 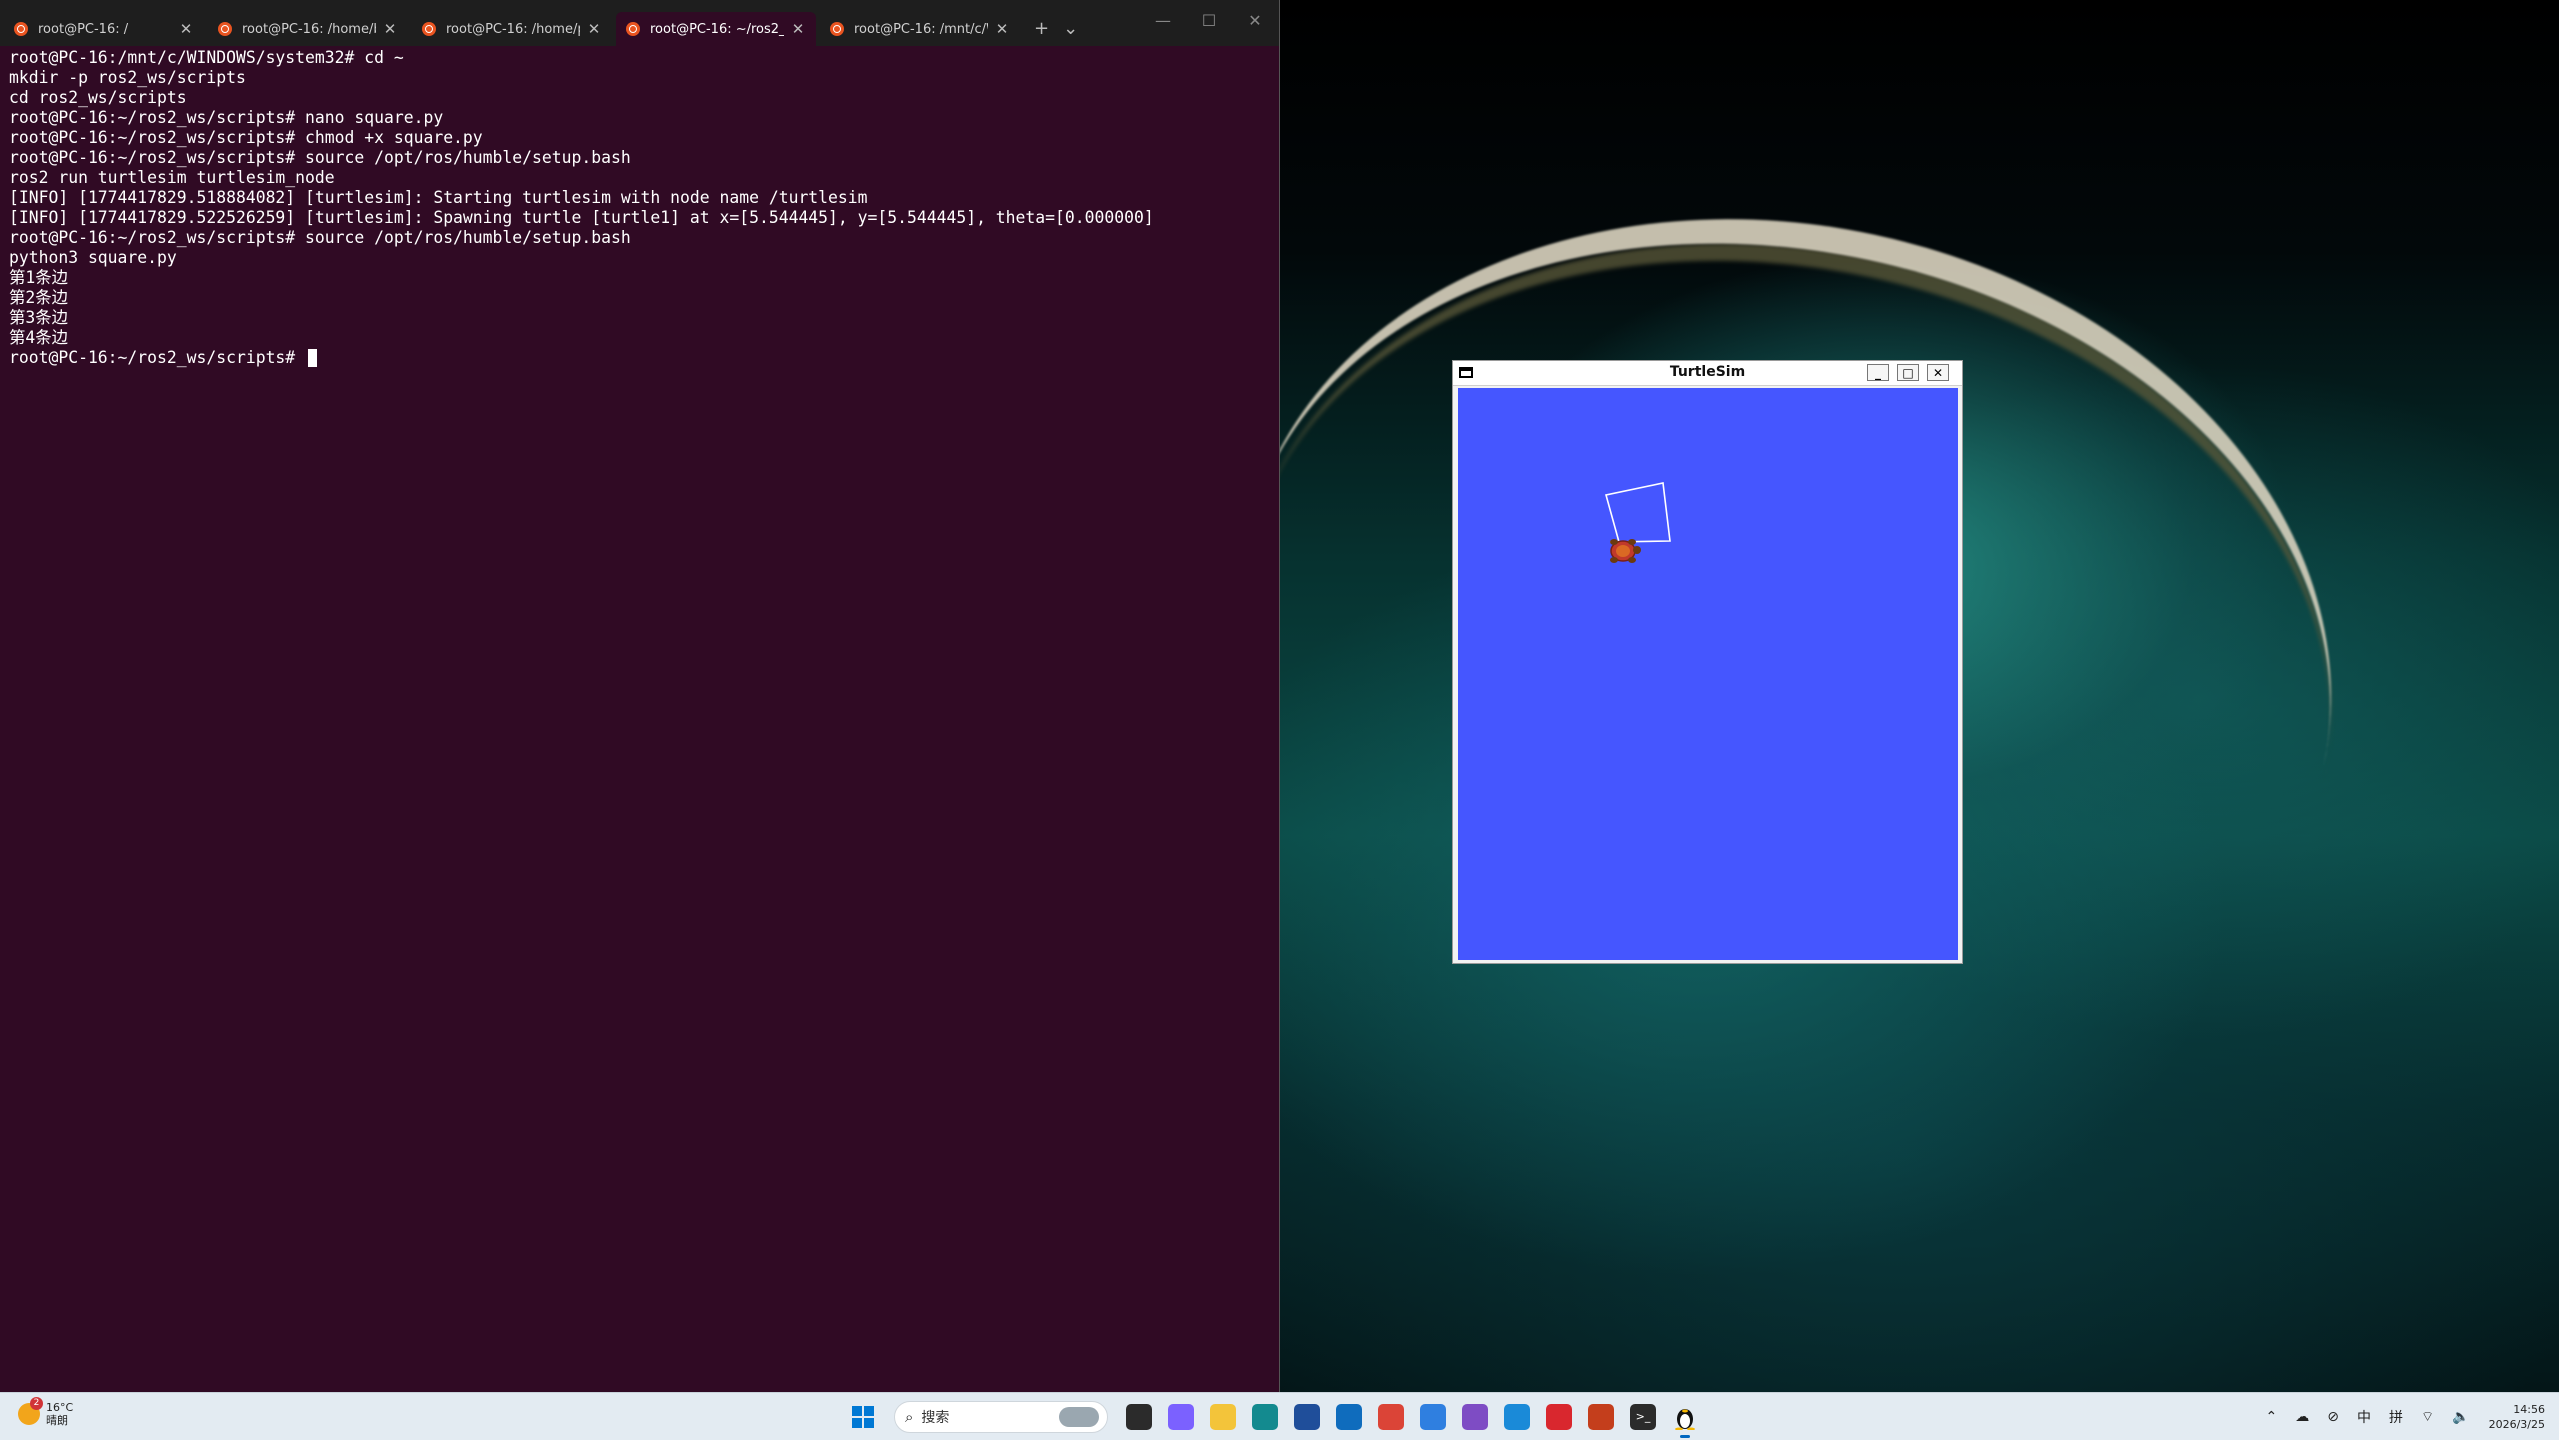 What do you see at coordinates (1433, 1416) in the screenshot?
I see `app-star-icon` at bounding box center [1433, 1416].